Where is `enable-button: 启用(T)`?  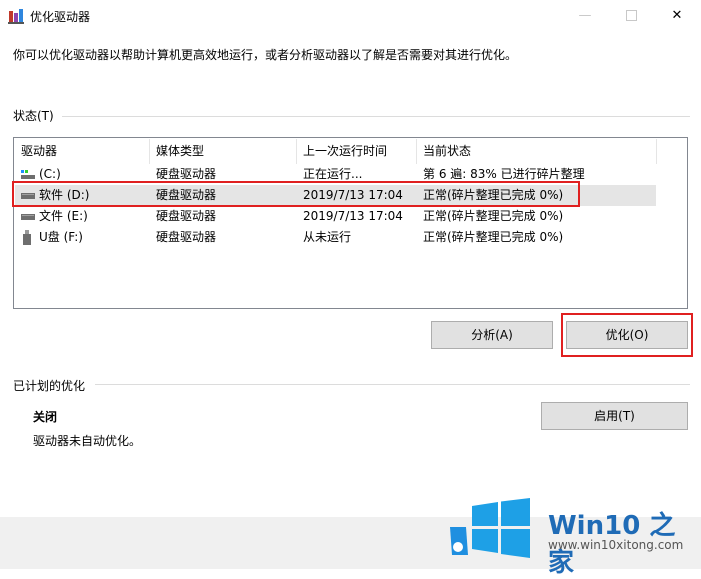 enable-button: 启用(T) is located at coordinates (614, 416).